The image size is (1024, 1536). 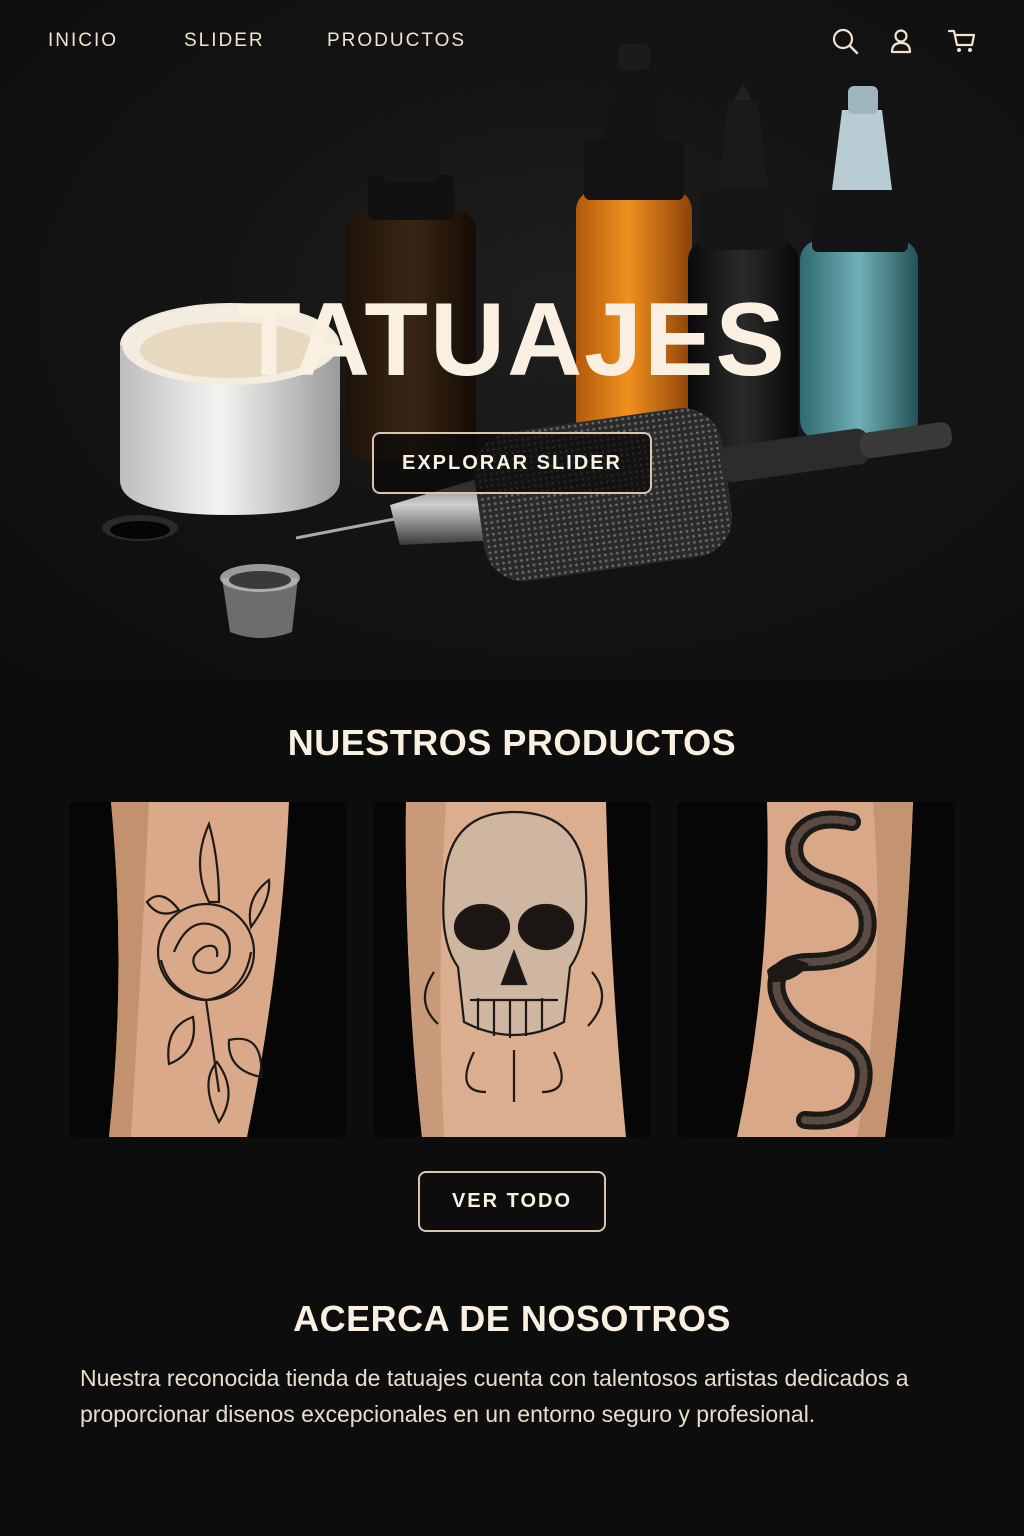 I want to click on nav-link-productos: PRODUCTOS, so click(x=396, y=41).